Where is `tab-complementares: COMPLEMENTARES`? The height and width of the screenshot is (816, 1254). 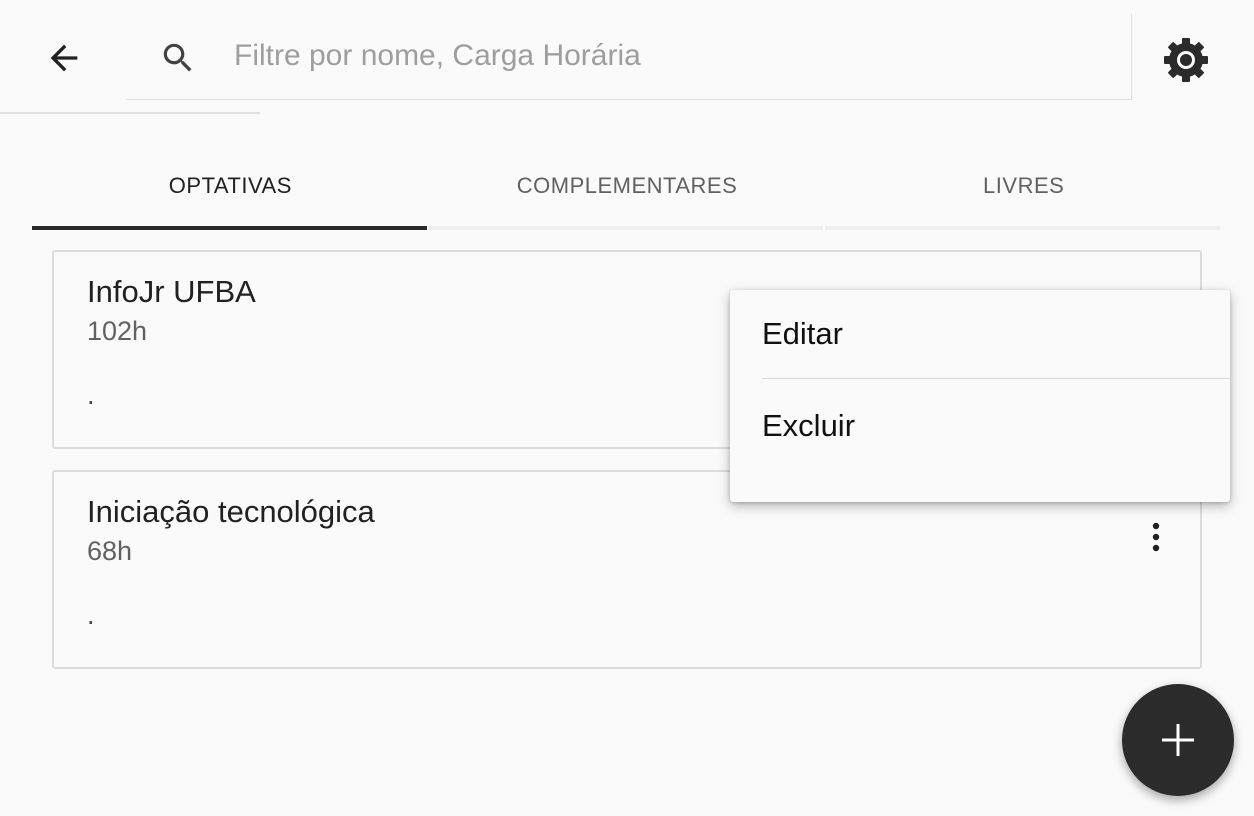
tab-complementares: COMPLEMENTARES is located at coordinates (627, 189).